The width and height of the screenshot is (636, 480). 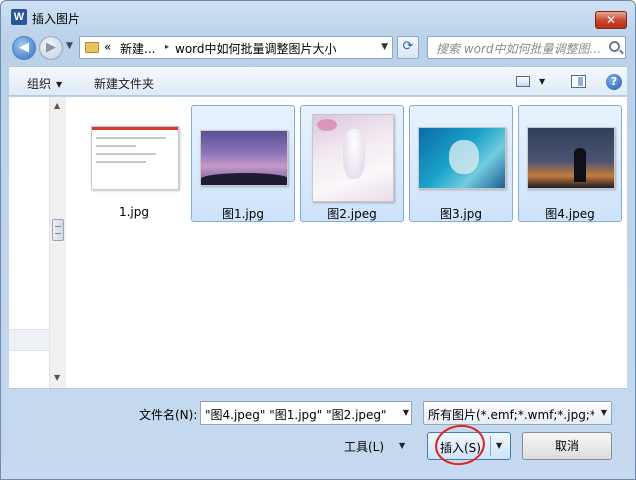 I want to click on folder-icon, so click(x=92, y=47).